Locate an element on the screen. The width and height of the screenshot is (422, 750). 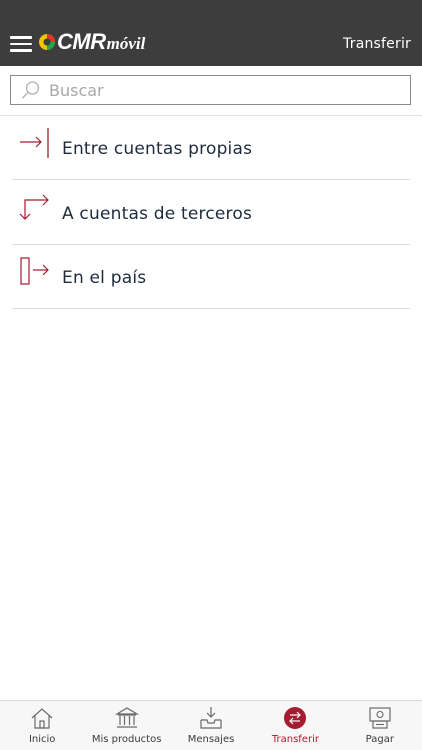
tab-transferir: Transferir is located at coordinates (295, 725).